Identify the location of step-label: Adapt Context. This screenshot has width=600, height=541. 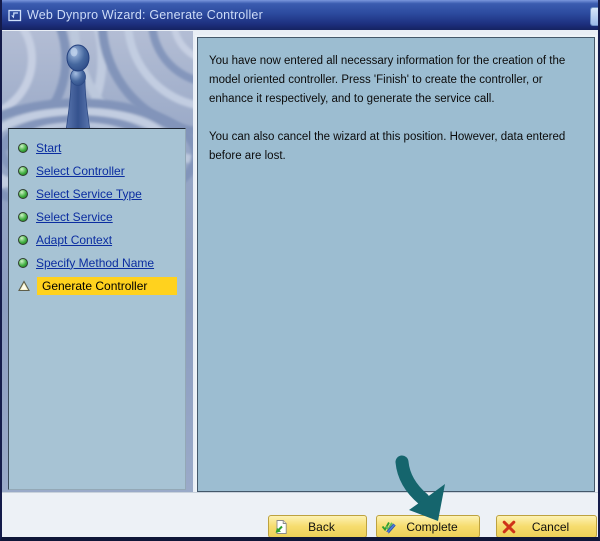
(74, 240).